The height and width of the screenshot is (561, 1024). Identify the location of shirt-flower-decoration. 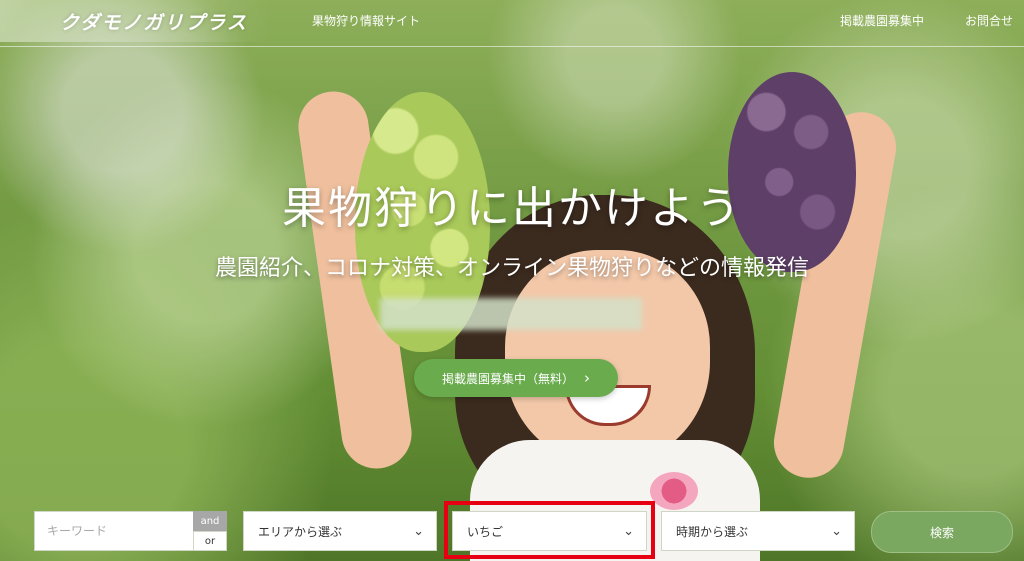
(674, 491).